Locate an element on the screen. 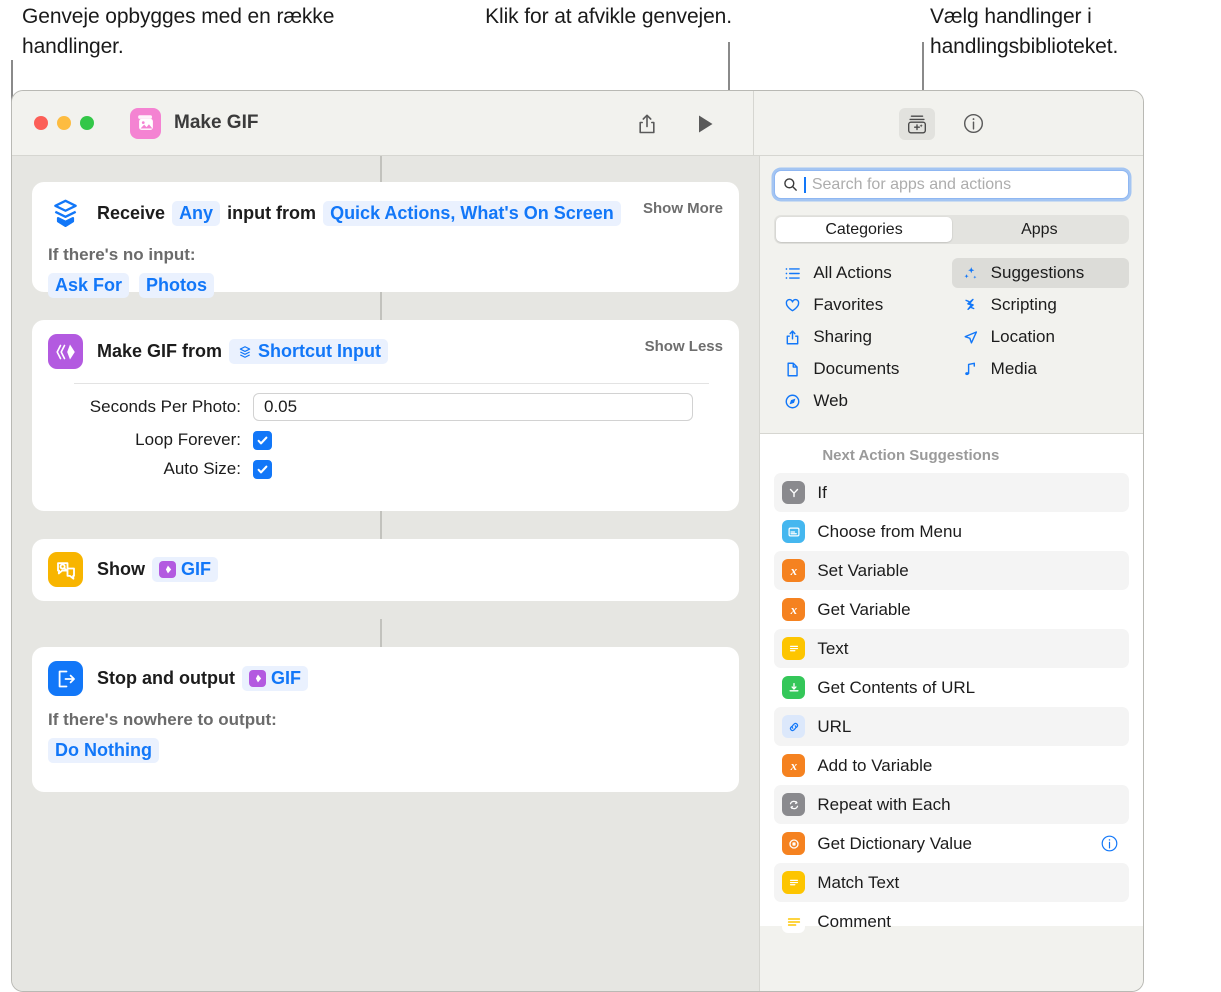  heart-icon is located at coordinates (792, 305).